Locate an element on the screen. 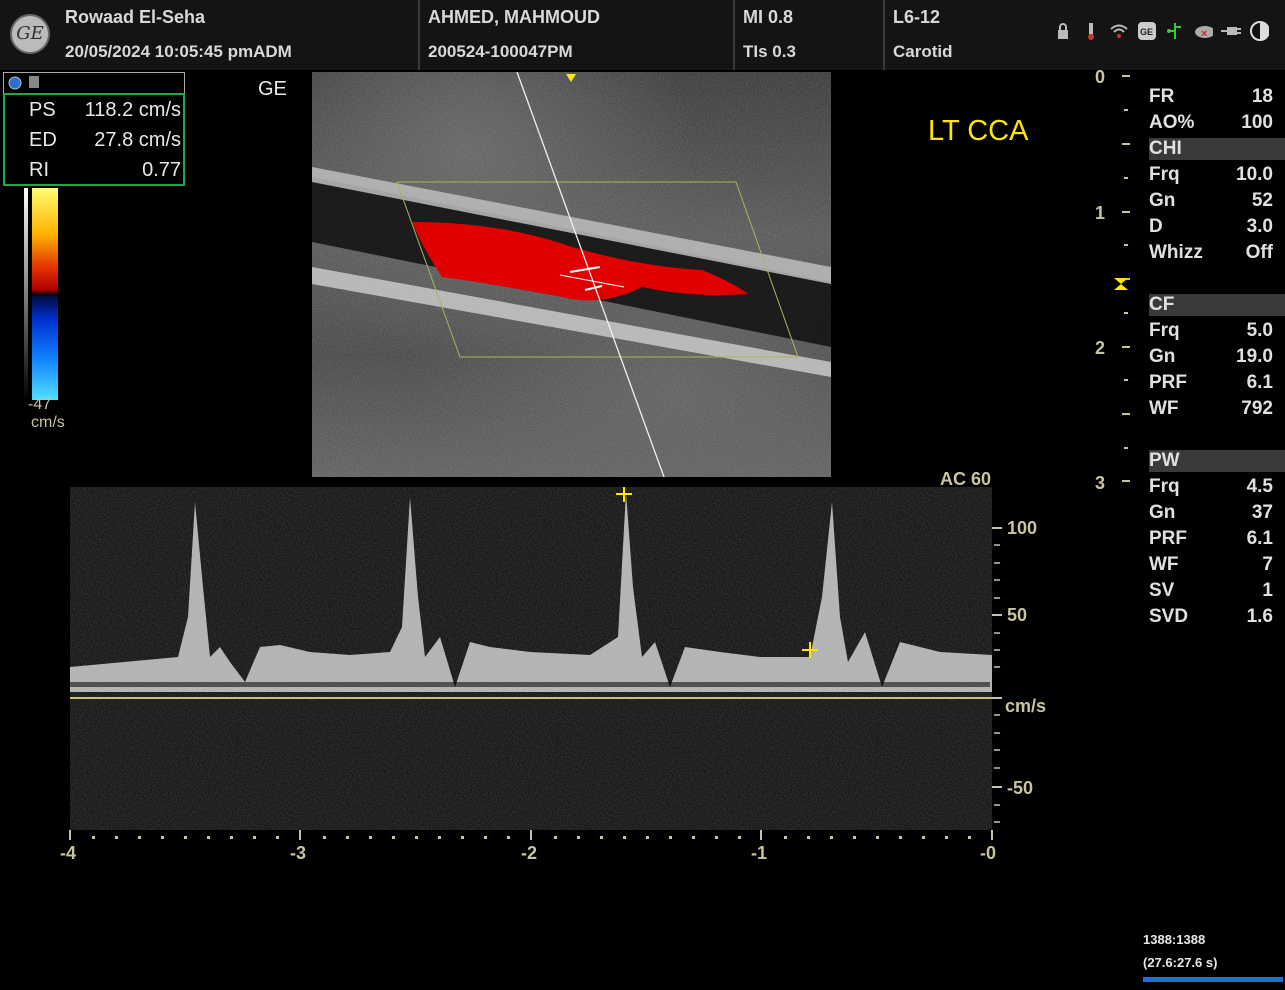  param-pw-wf: WF 7 is located at coordinates (1211, 567).